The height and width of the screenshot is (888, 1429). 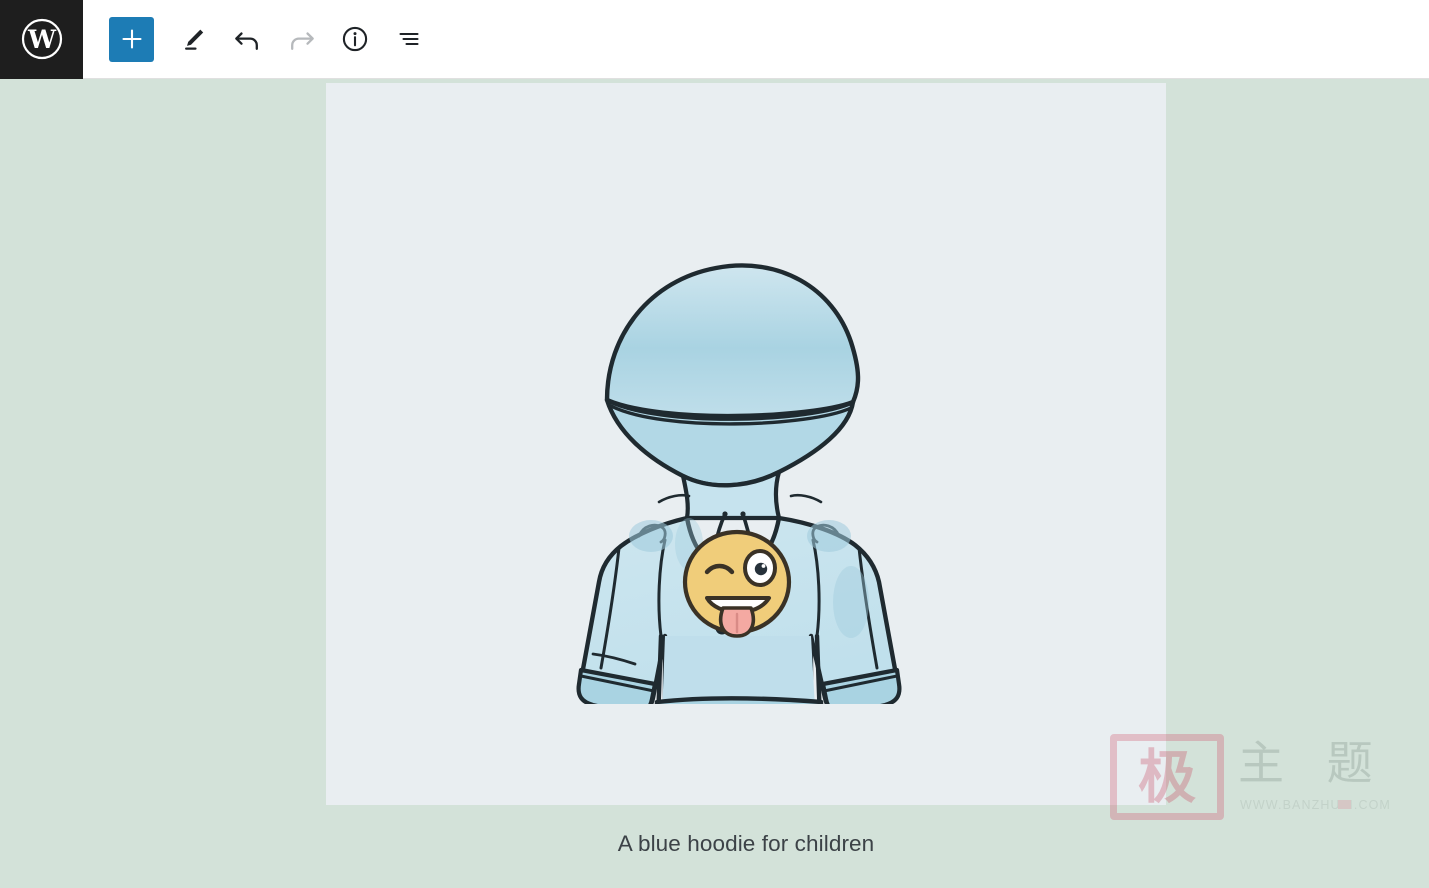 I want to click on wordpress-logo-button: W, so click(x=41, y=39).